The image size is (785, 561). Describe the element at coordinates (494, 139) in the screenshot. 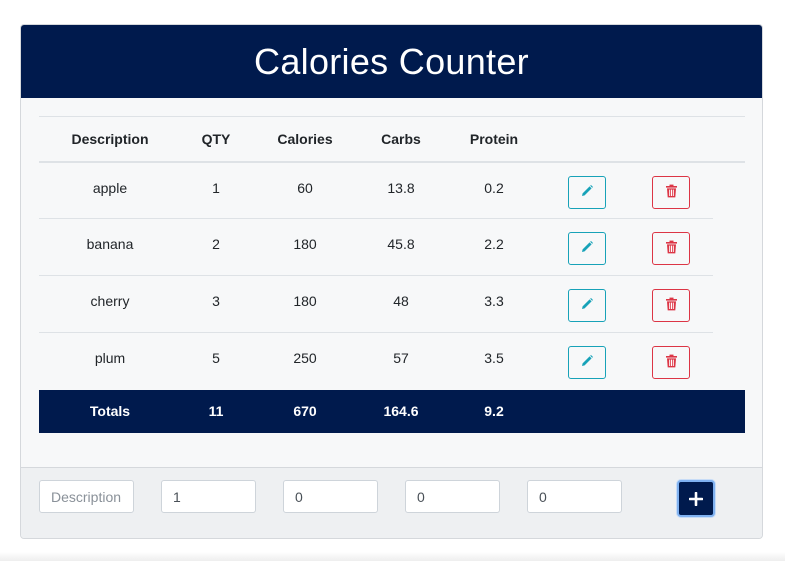

I see `column-header-protein: Protein` at that location.